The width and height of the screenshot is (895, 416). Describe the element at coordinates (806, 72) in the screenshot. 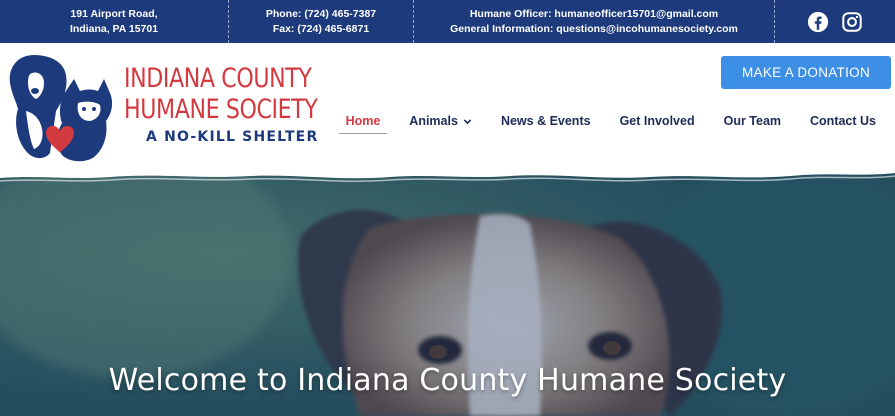

I see `make-donation-button: MAKE A DONATION` at that location.